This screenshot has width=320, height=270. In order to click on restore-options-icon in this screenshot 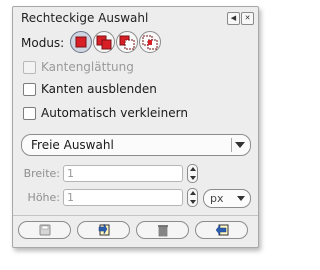, I will do `click(104, 229)`.